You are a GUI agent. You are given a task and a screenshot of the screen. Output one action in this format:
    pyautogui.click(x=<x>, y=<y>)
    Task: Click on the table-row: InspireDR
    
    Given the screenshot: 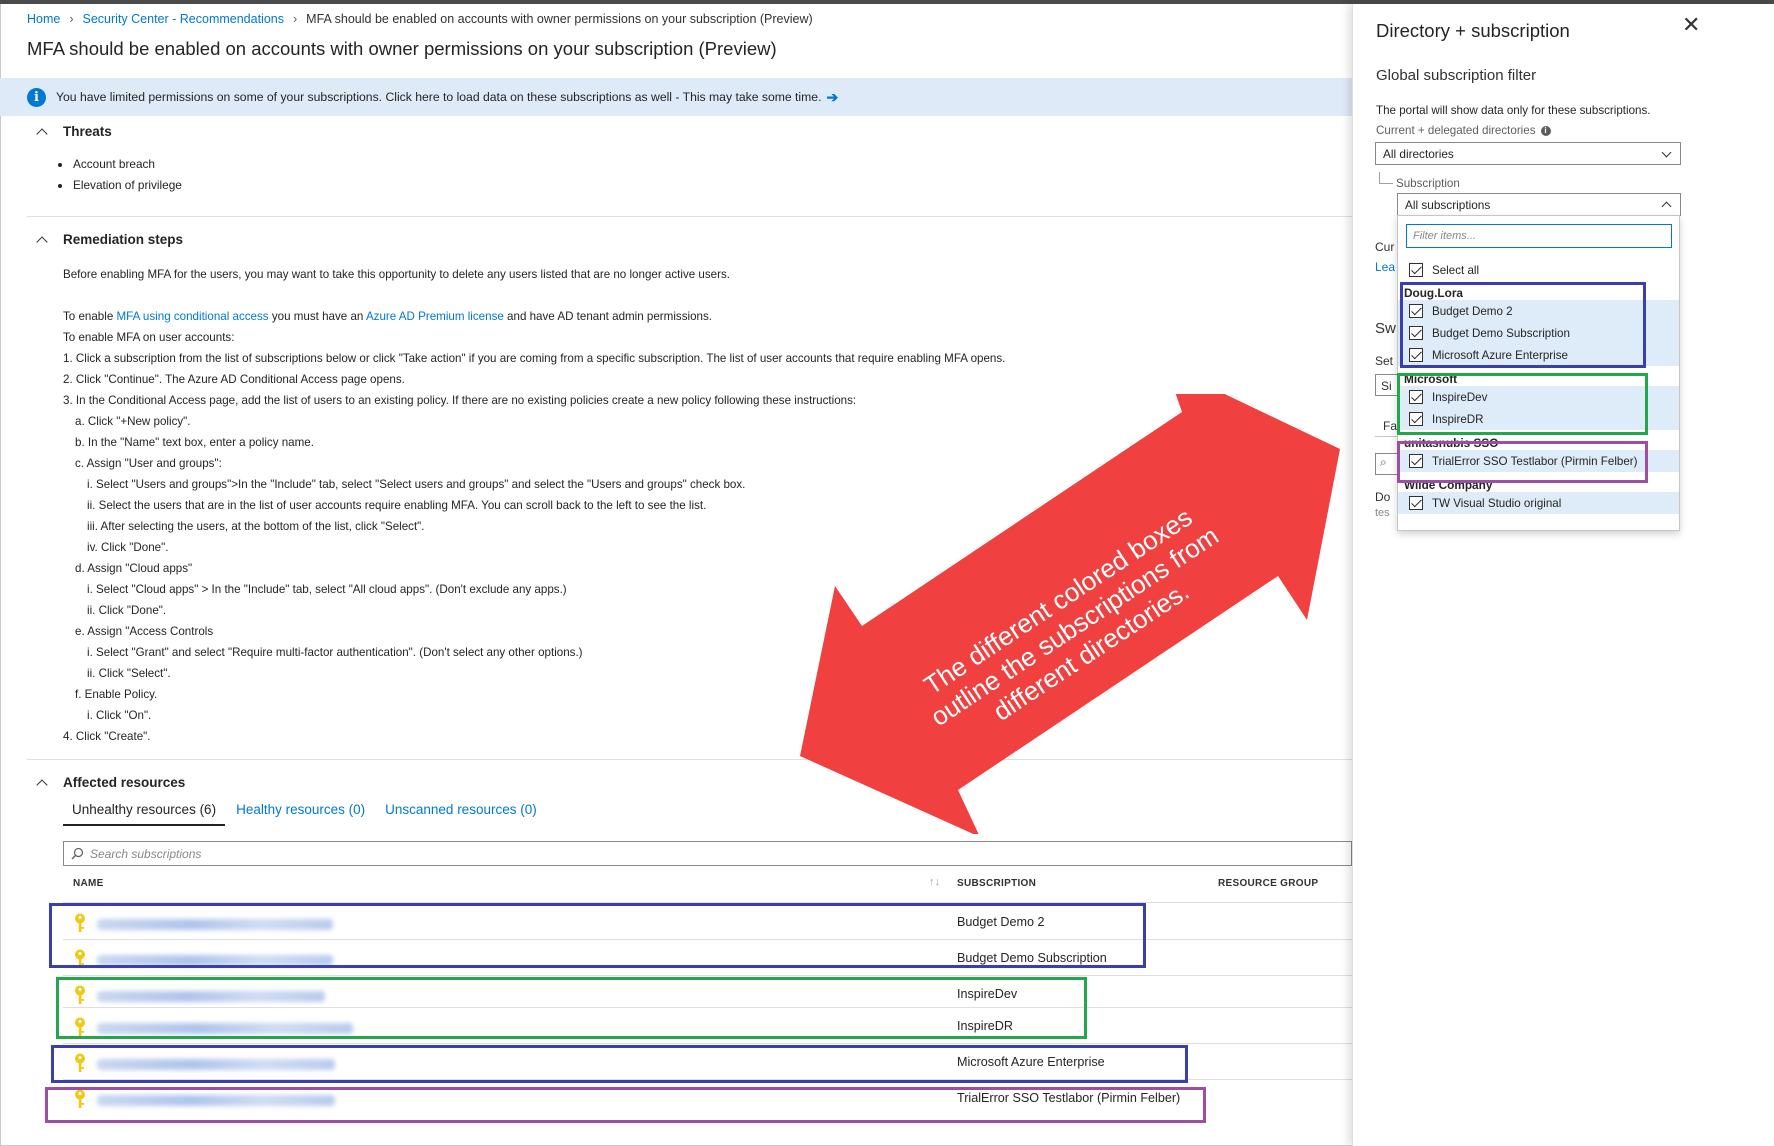 What is the action you would take?
    pyautogui.click(x=707, y=1027)
    